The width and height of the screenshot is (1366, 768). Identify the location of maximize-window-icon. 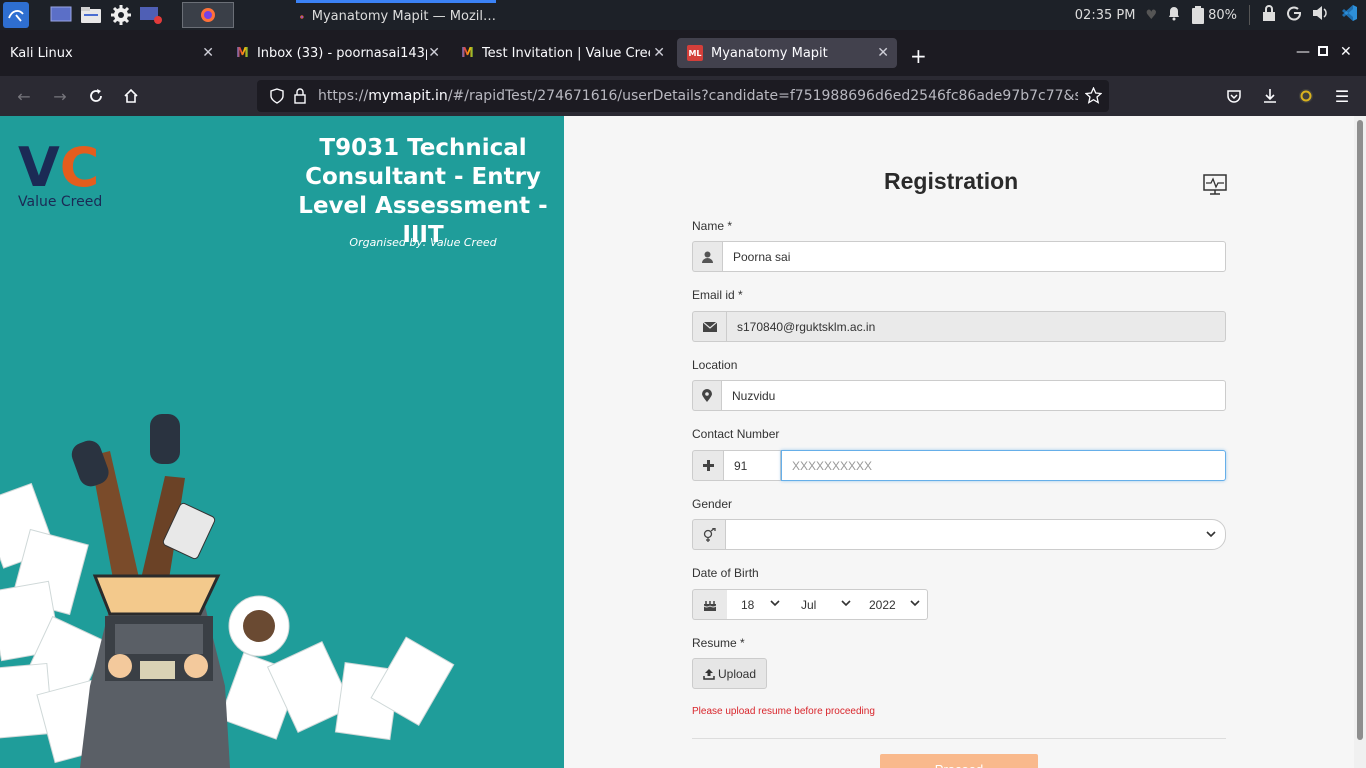
(1323, 52).